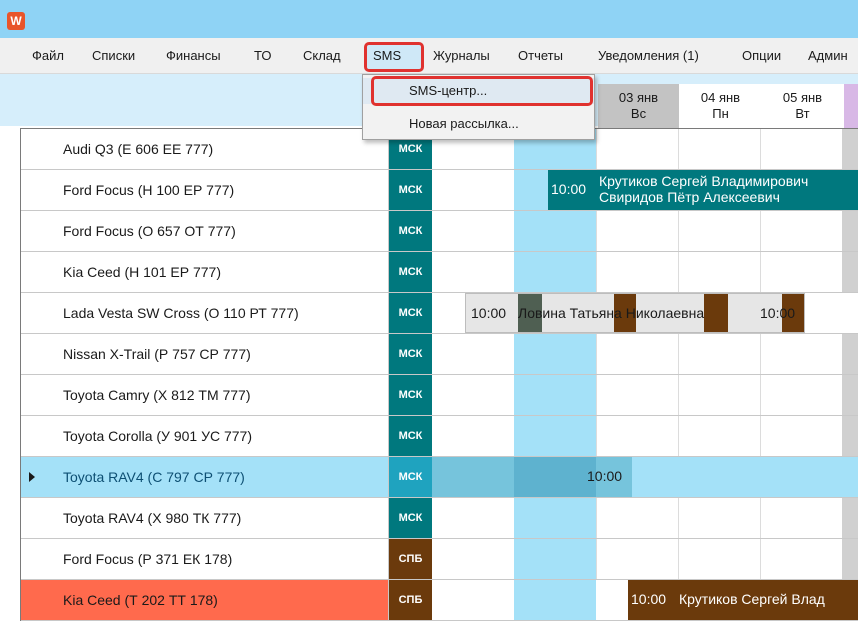 The height and width of the screenshot is (621, 858). Describe the element at coordinates (555, 477) in the screenshot. I see `booking-event-today` at that location.